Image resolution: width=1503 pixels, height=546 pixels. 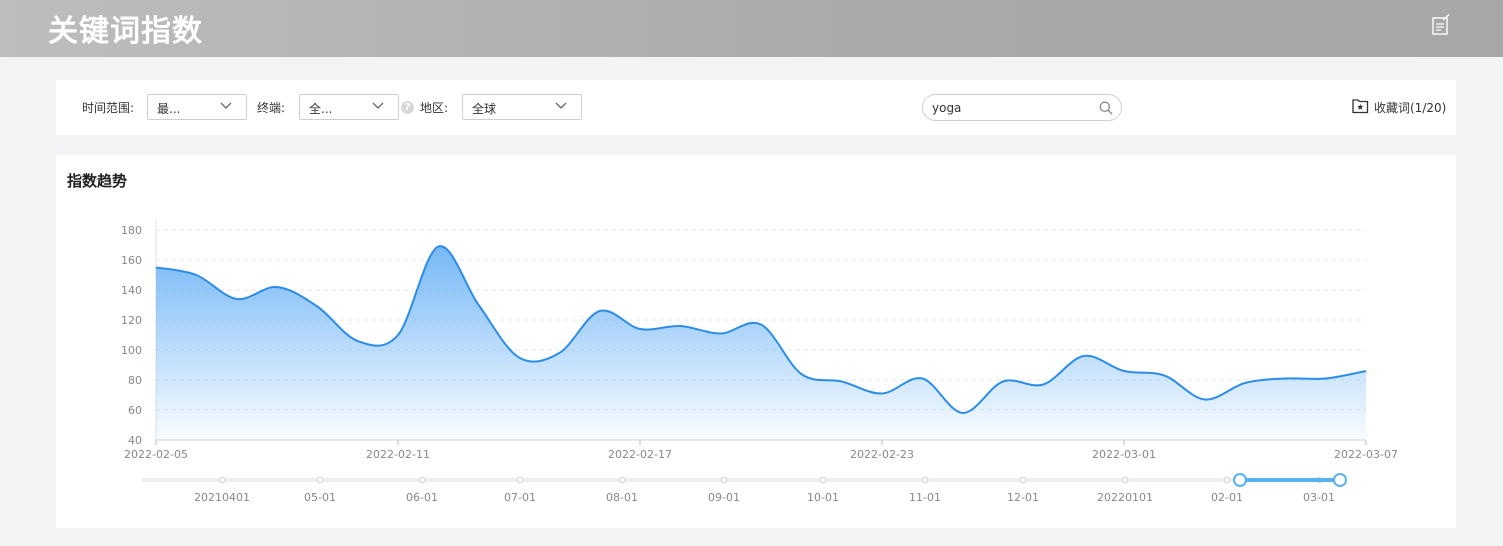 What do you see at coordinates (640, 454) in the screenshot?
I see `x-tick-label: 2022-02-17` at bounding box center [640, 454].